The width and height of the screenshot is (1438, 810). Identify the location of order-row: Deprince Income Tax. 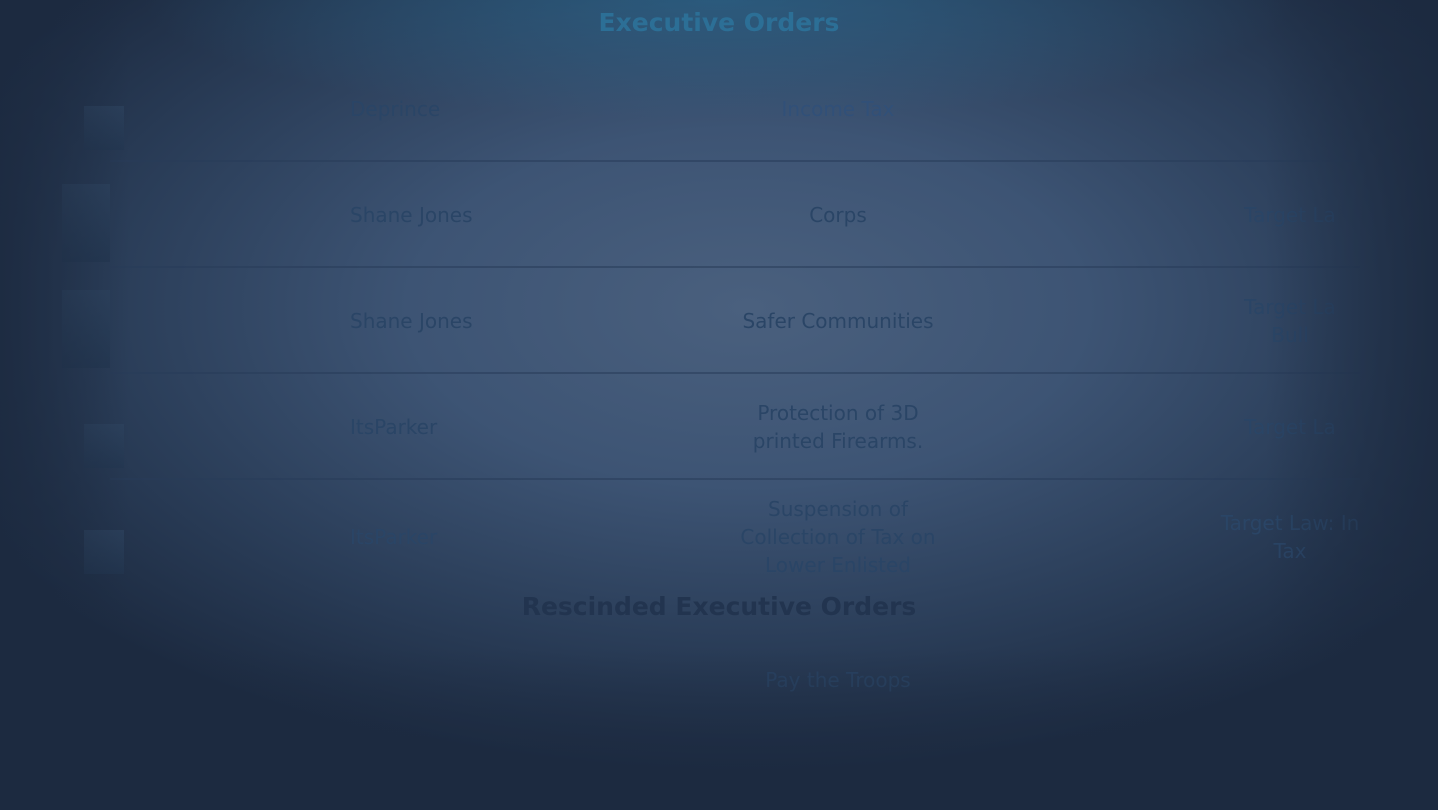
(719, 109).